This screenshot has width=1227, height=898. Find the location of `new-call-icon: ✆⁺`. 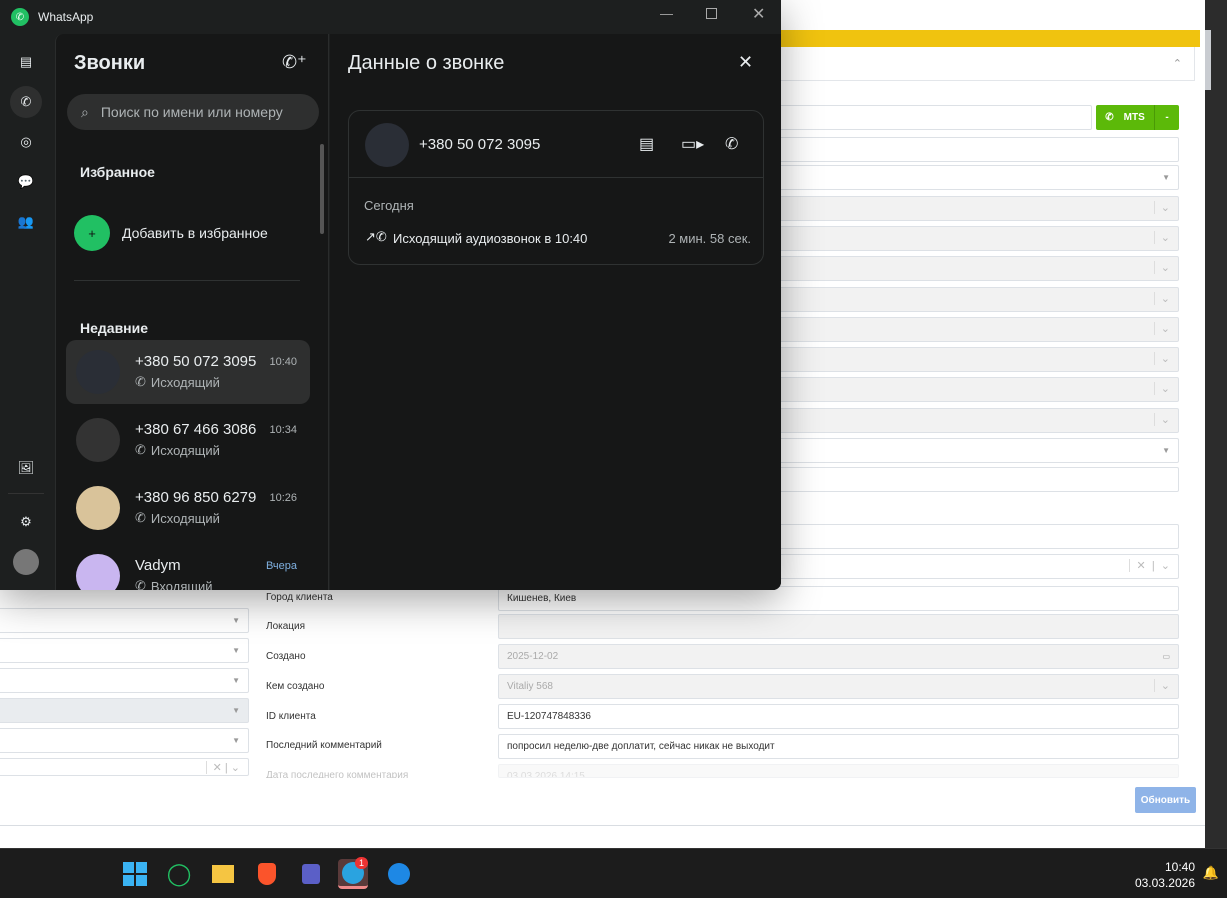

new-call-icon: ✆⁺ is located at coordinates (294, 62).